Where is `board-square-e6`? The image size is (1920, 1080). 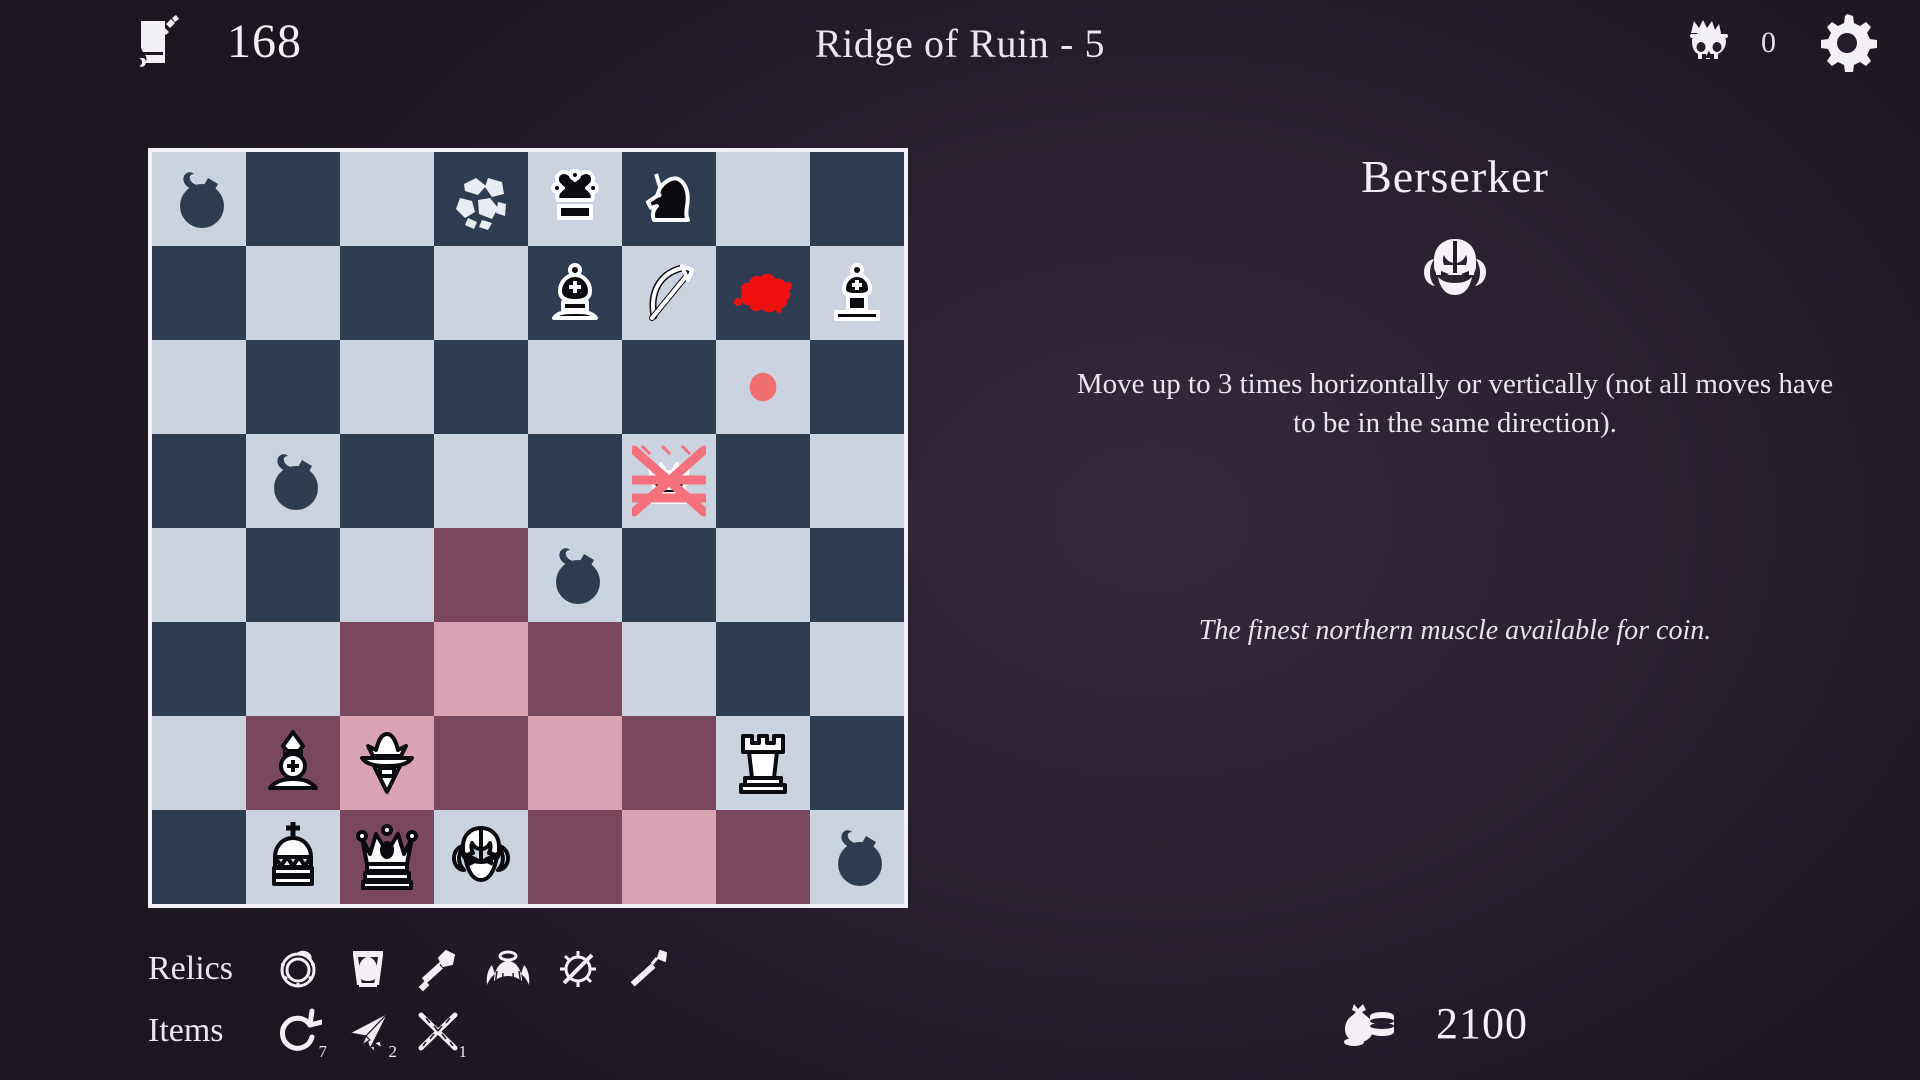
board-square-e6 is located at coordinates (575, 669).